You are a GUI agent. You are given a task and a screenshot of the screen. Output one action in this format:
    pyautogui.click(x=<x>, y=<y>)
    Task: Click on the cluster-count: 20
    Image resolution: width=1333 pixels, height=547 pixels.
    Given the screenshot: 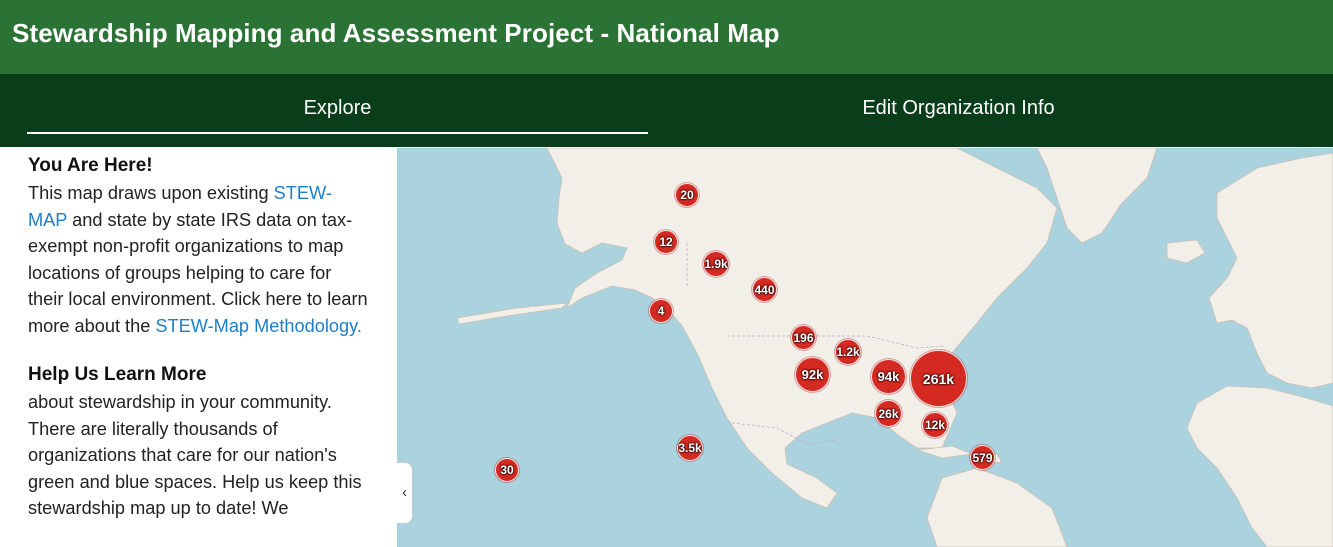 What is the action you would take?
    pyautogui.click(x=687, y=195)
    